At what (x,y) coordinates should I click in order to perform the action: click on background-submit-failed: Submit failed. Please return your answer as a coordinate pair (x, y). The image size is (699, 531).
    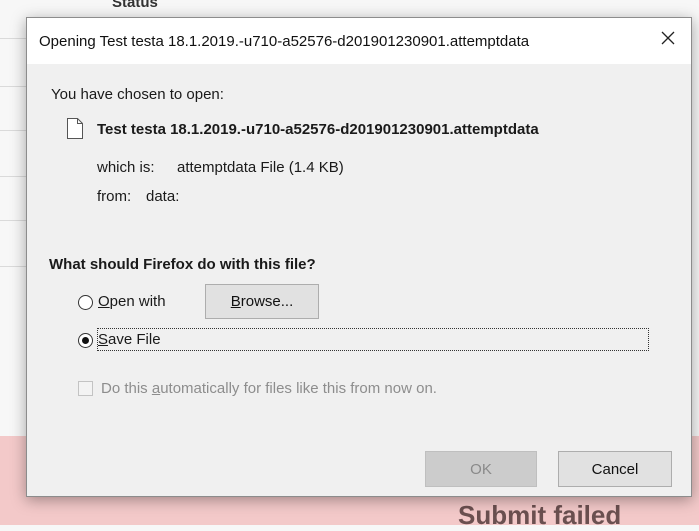
    Looking at the image, I should click on (540, 515).